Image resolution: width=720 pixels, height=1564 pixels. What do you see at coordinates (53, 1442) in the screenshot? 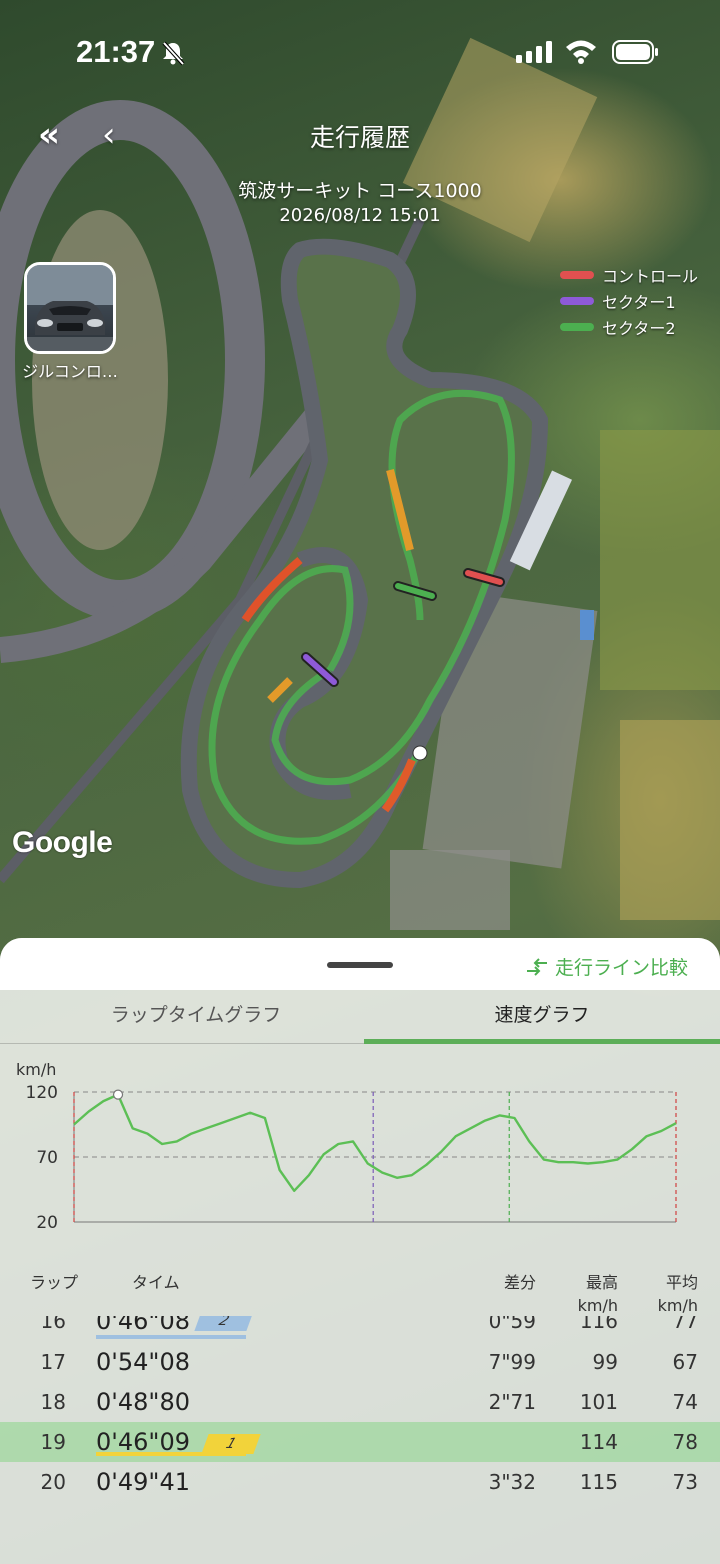
I see `lap-number: 19` at bounding box center [53, 1442].